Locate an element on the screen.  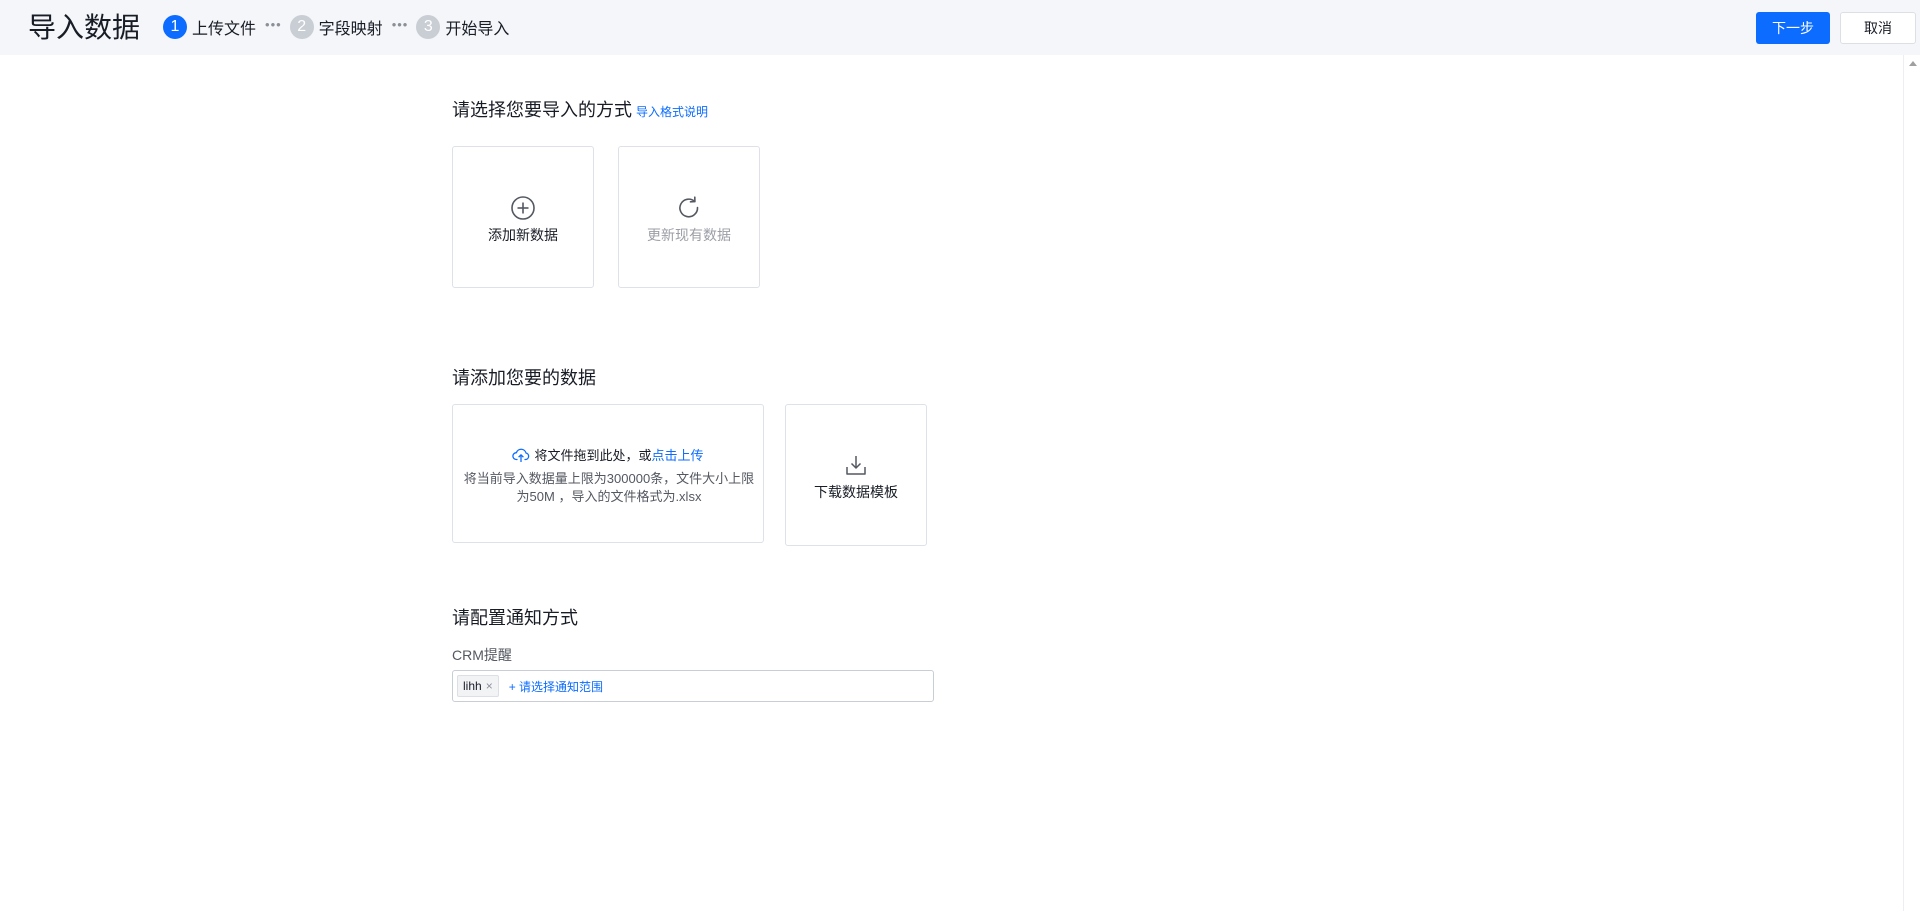
import-format-help-link: 导入格式说明 is located at coordinates (672, 112).